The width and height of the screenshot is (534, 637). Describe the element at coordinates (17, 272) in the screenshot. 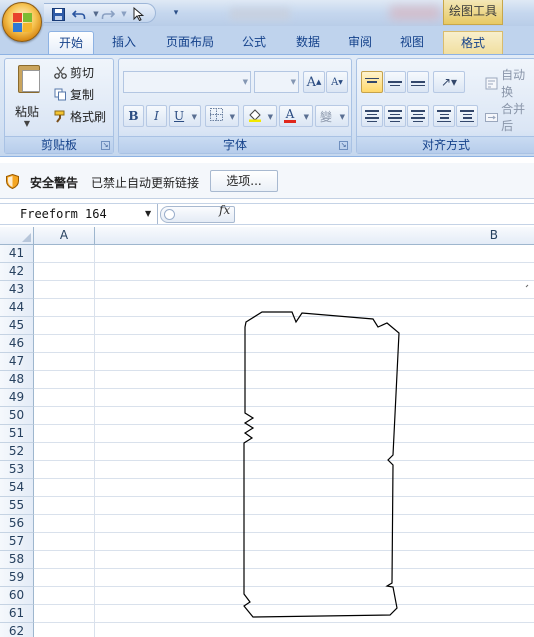

I see `row-header: 42` at that location.